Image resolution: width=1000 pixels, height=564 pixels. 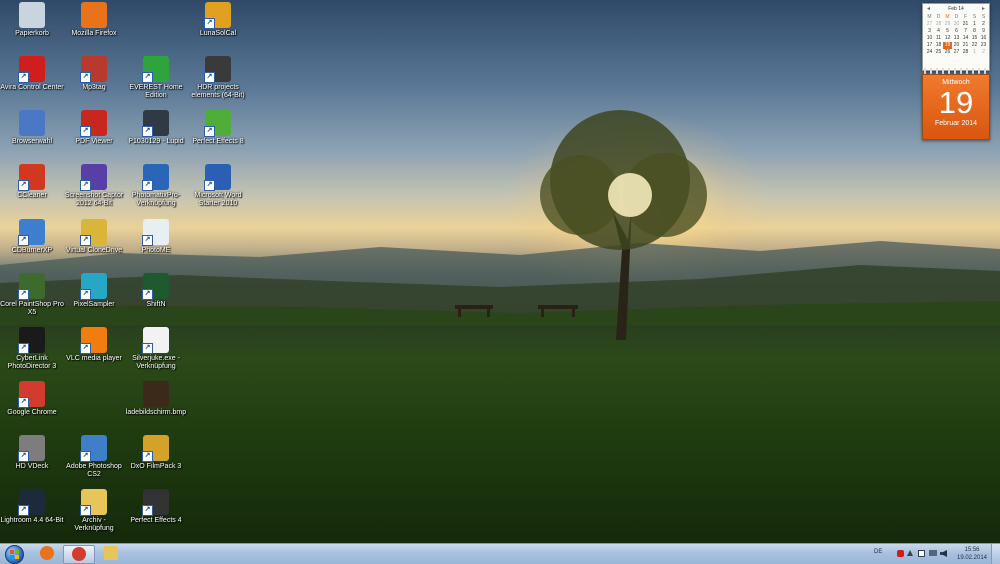 I want to click on start-button, so click(x=14, y=554).